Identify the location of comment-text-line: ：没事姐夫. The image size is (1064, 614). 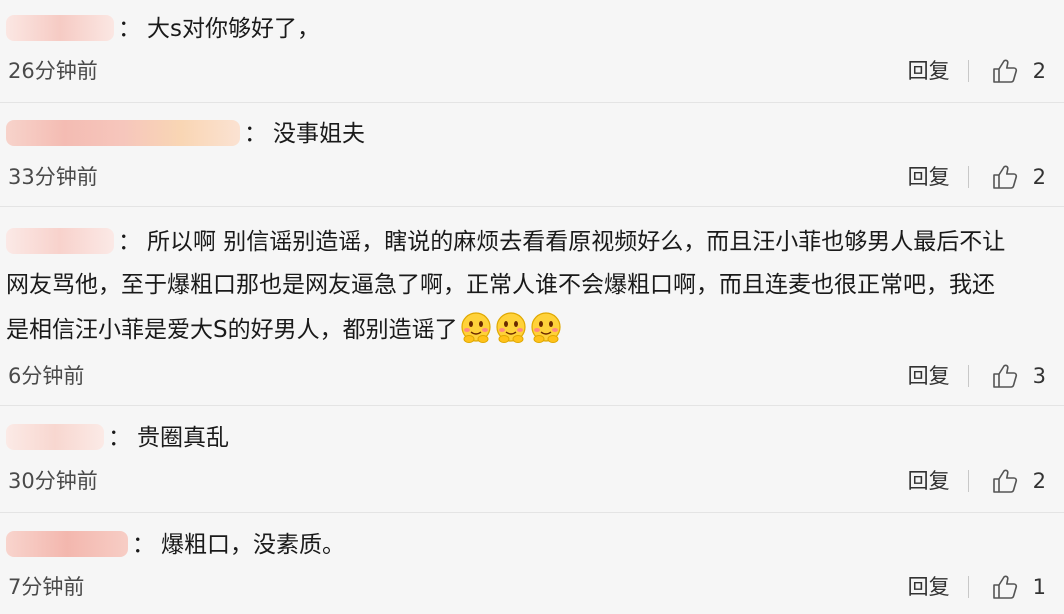
(525, 134).